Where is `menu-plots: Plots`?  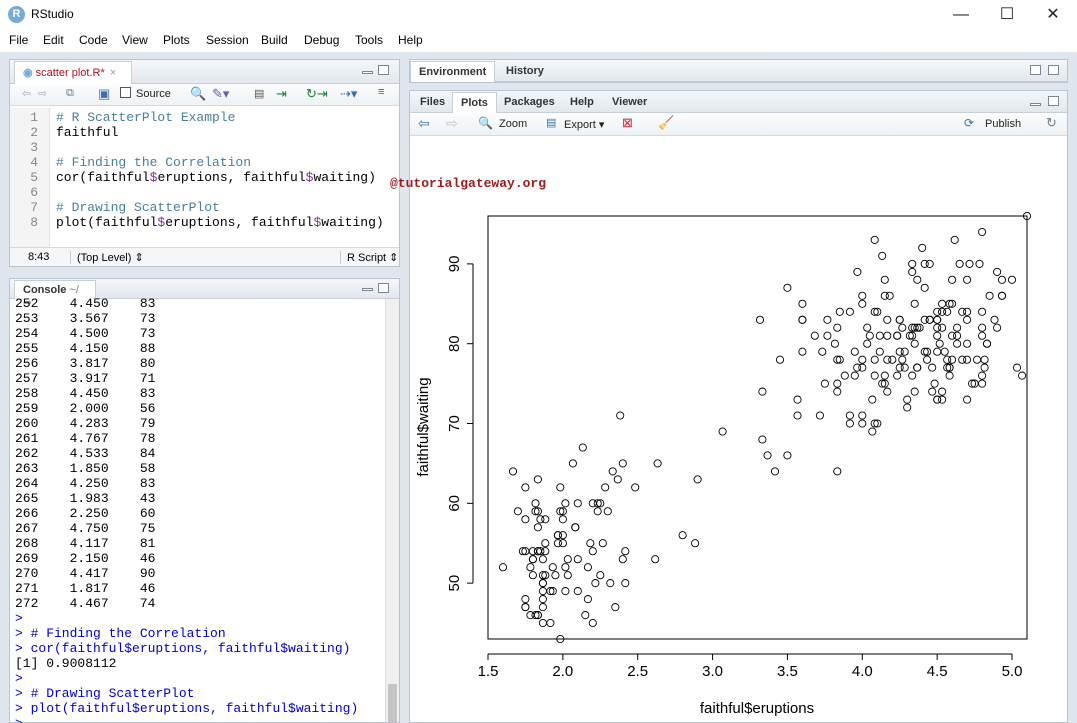 menu-plots: Plots is located at coordinates (176, 40).